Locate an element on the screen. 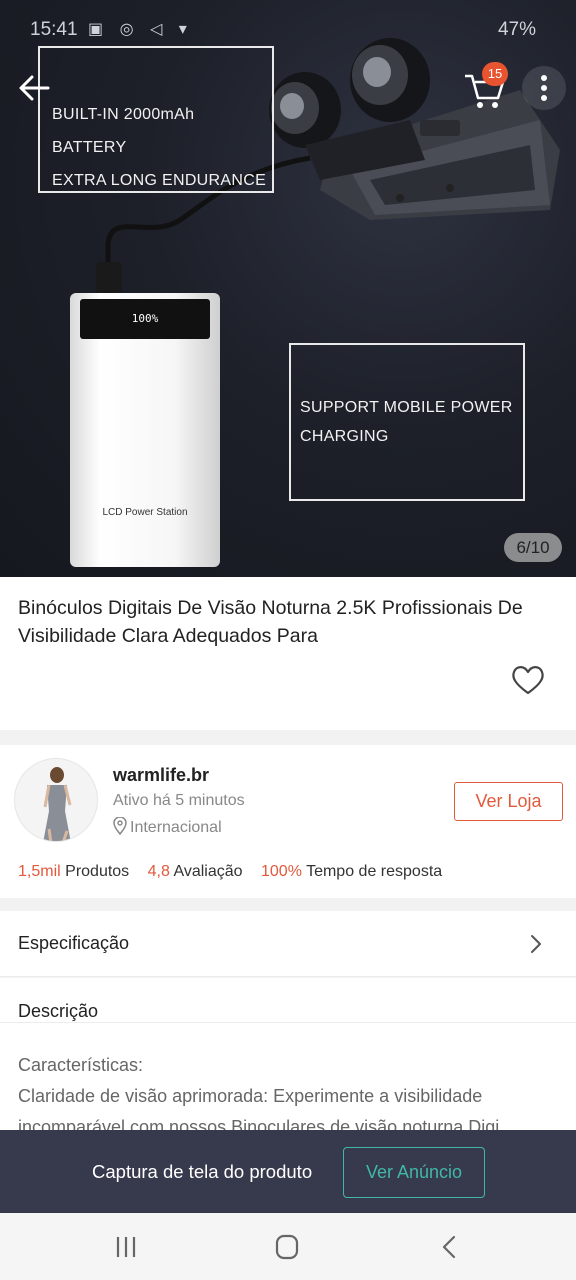  battery-feature-line2: EXTRA LONG ENDURANCE is located at coordinates (159, 180).